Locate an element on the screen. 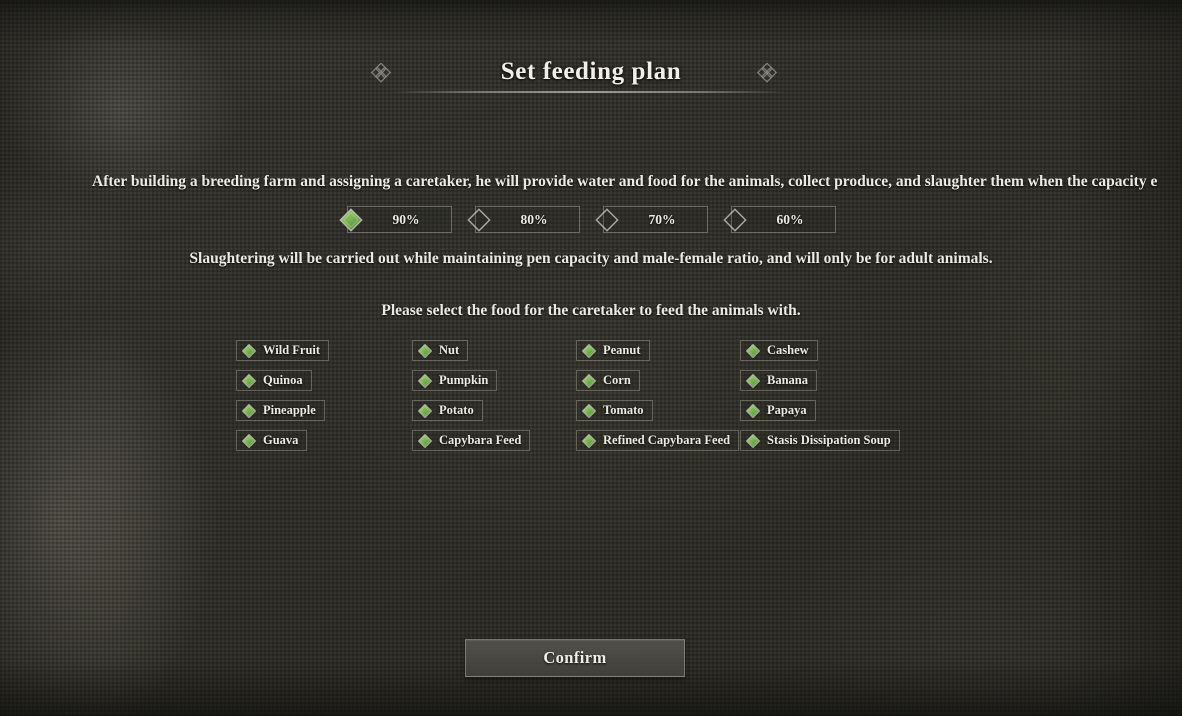 This screenshot has height=716, width=1182. food-grid-cell: Stasis Dissipation Soup is located at coordinates (828, 445).